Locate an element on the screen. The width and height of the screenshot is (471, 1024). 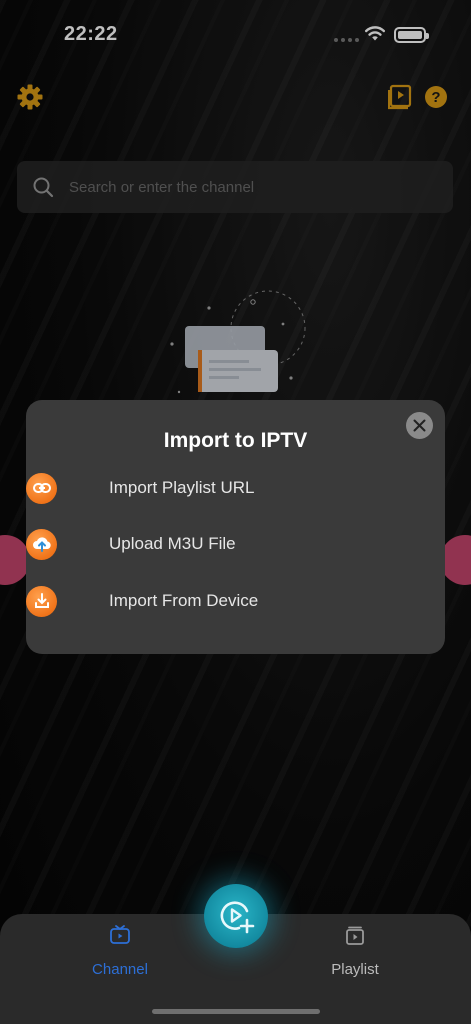
modal-title: Import to IPTV is located at coordinates (235, 440).